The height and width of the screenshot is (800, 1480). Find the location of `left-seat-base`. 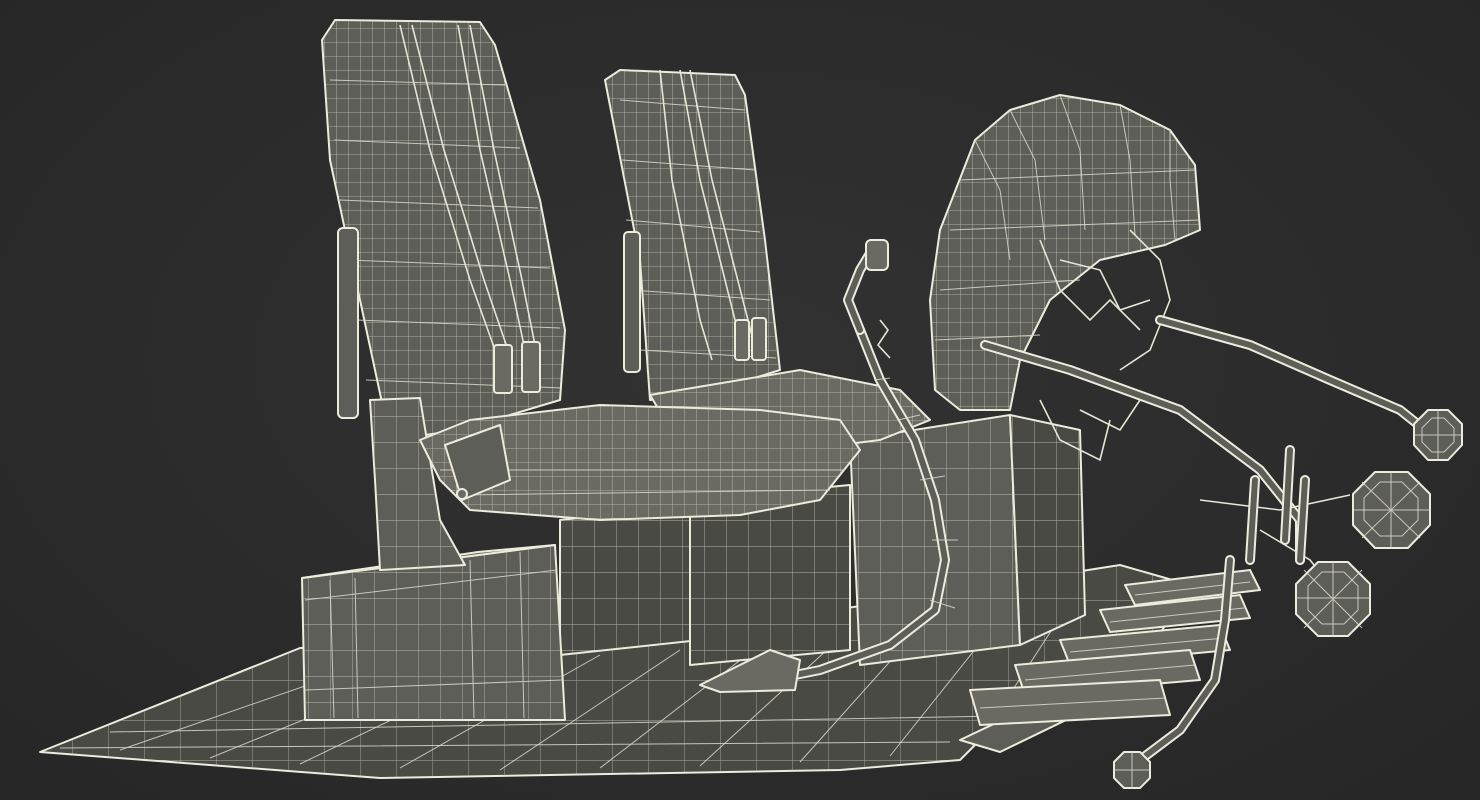

left-seat-base is located at coordinates (433, 632).